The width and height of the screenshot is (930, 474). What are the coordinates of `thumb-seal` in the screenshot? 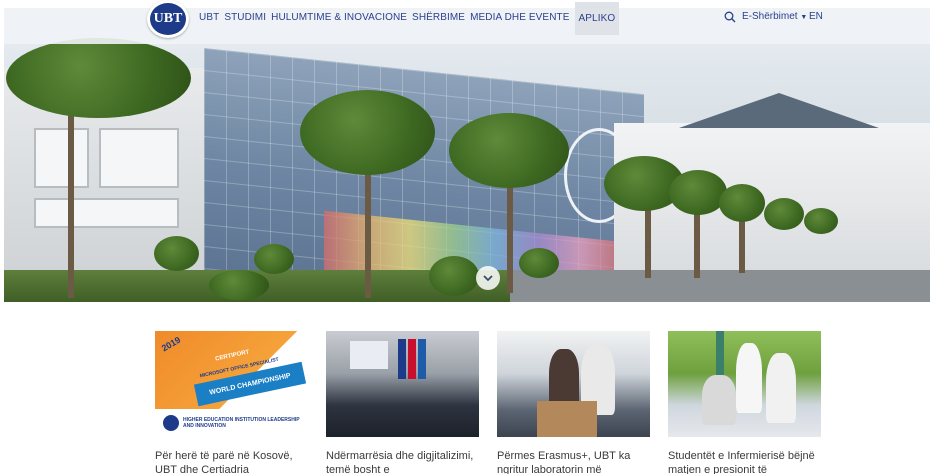 It's located at (171, 423).